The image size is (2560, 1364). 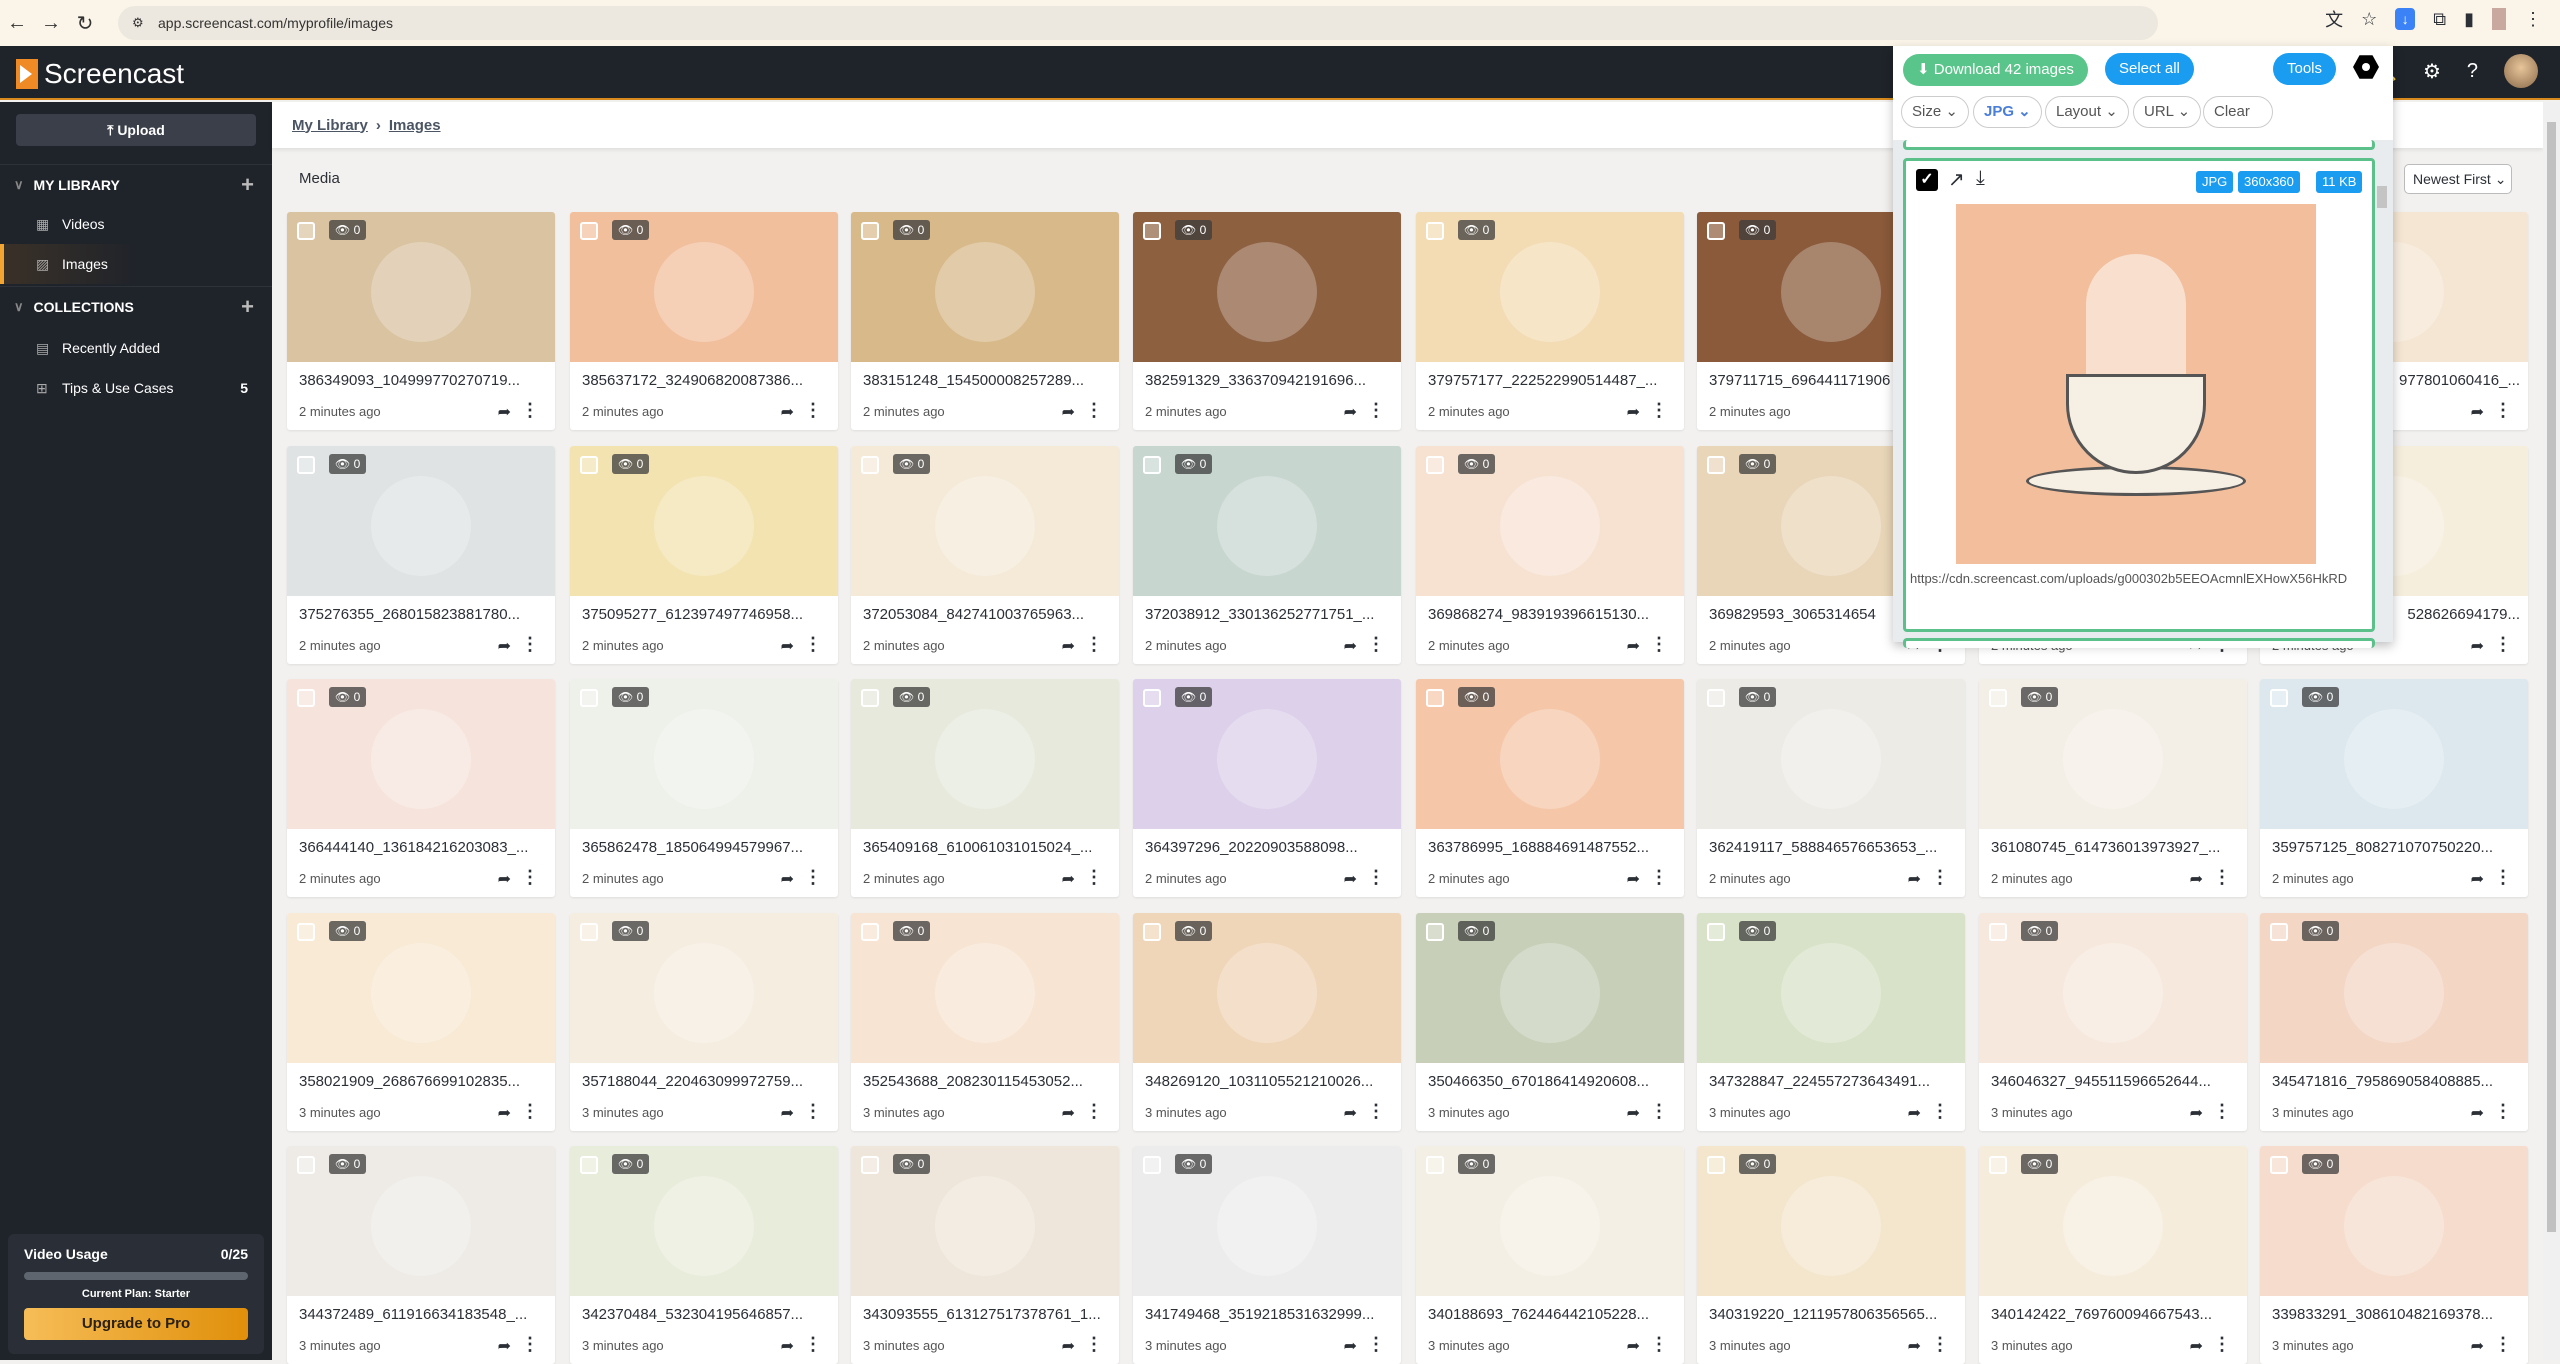 What do you see at coordinates (1927, 180) in the screenshot?
I see `select-checkbox: ✓` at bounding box center [1927, 180].